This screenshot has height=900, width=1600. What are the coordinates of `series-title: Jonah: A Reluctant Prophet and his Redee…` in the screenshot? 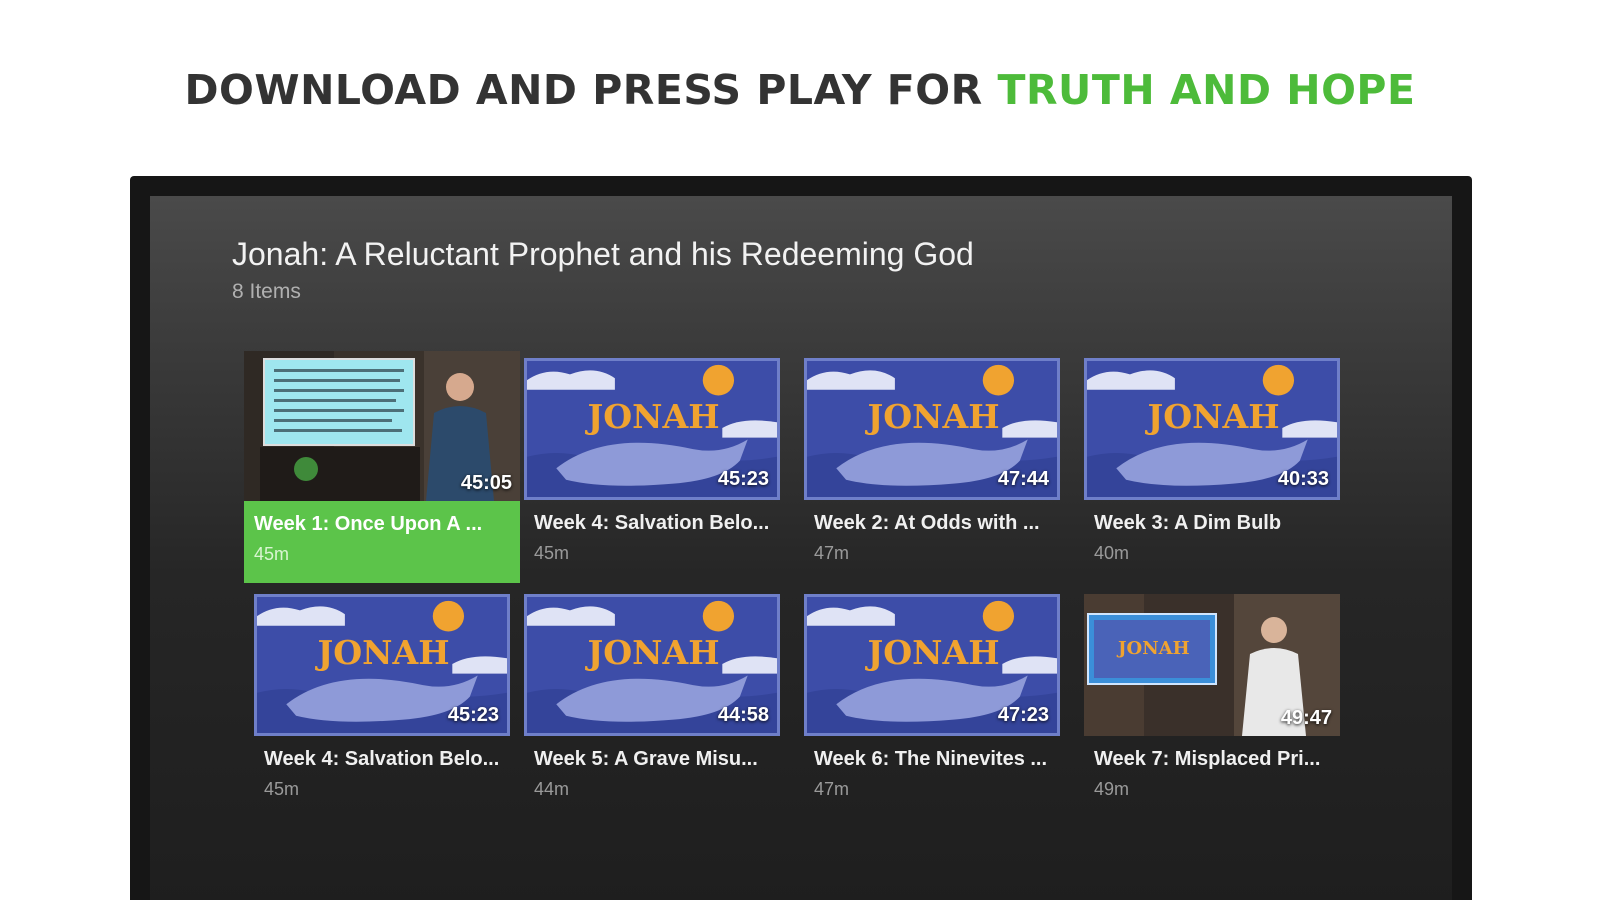 It's located at (603, 254).